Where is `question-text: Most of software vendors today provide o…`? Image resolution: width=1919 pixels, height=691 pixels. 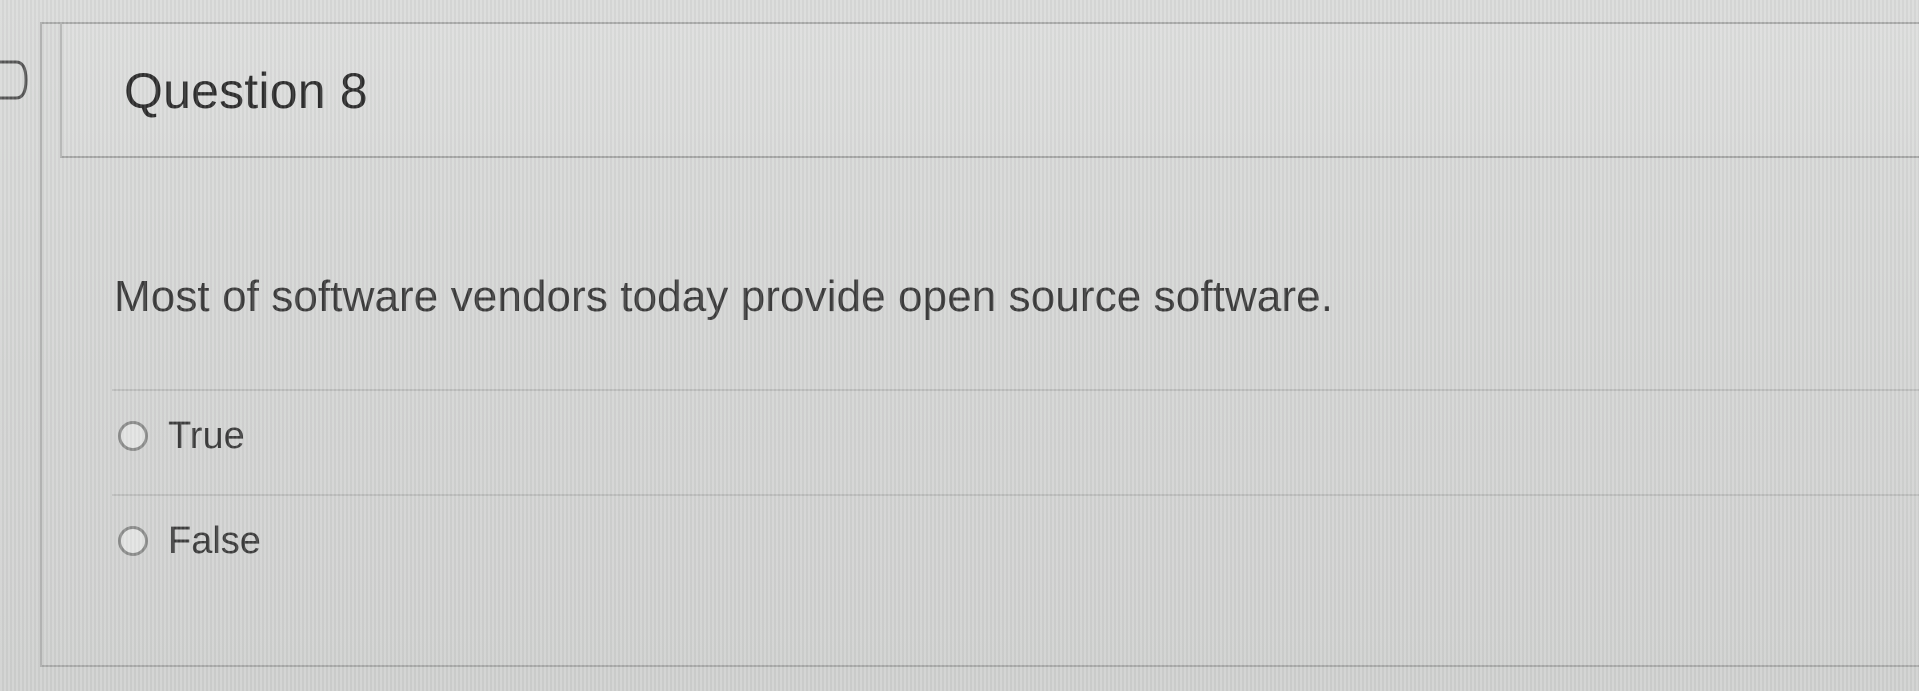
question-text: Most of software vendors today provide o… is located at coordinates (724, 296).